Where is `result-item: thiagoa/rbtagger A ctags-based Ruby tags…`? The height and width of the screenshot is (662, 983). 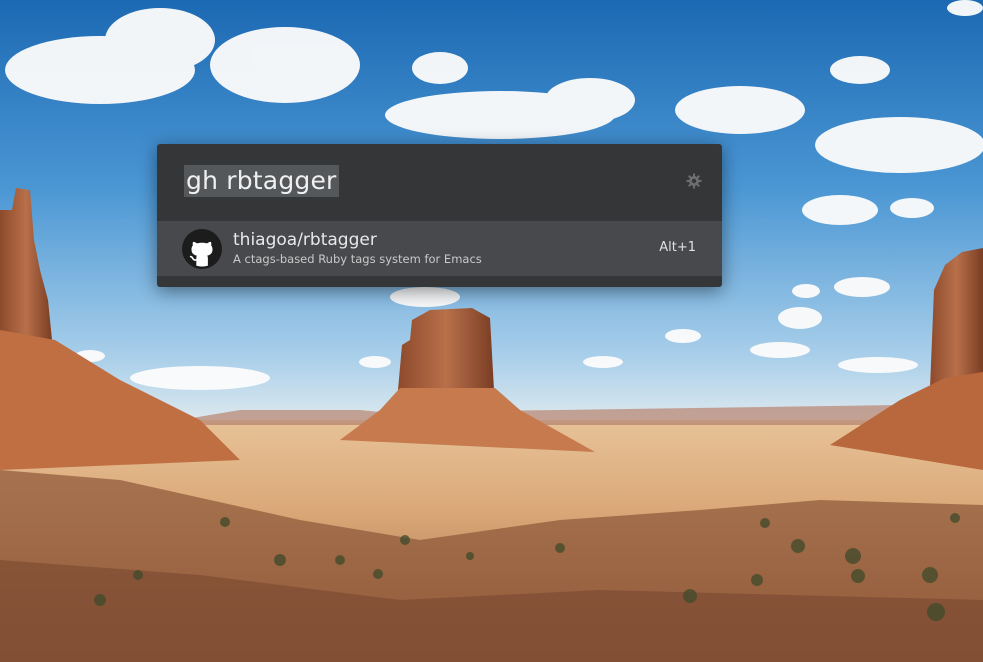 result-item: thiagoa/rbtagger A ctags-based Ruby tags… is located at coordinates (439, 248).